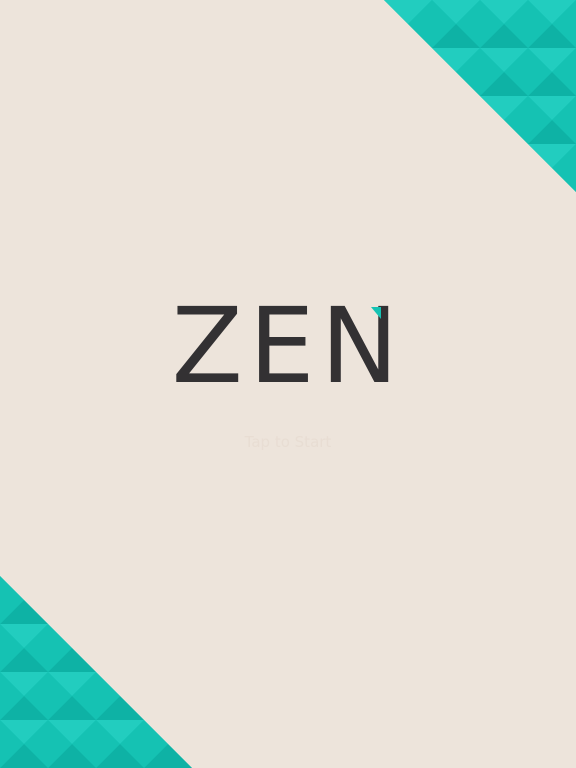  I want to click on tap-to-start-prompt: Tap to Start, so click(288, 442).